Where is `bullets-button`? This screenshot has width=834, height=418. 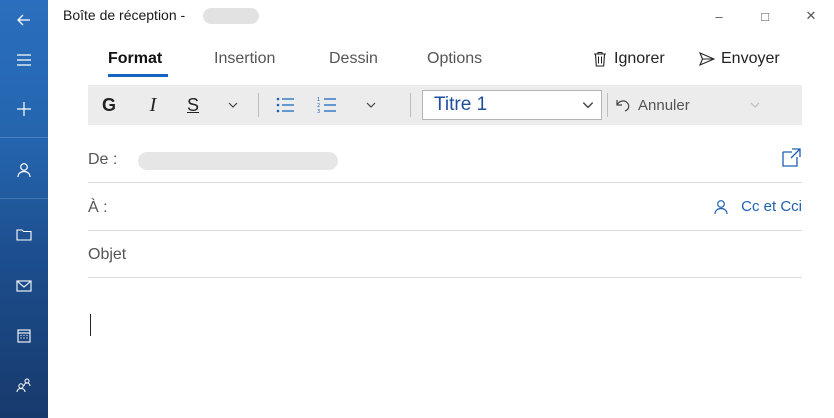
bullets-button is located at coordinates (285, 105).